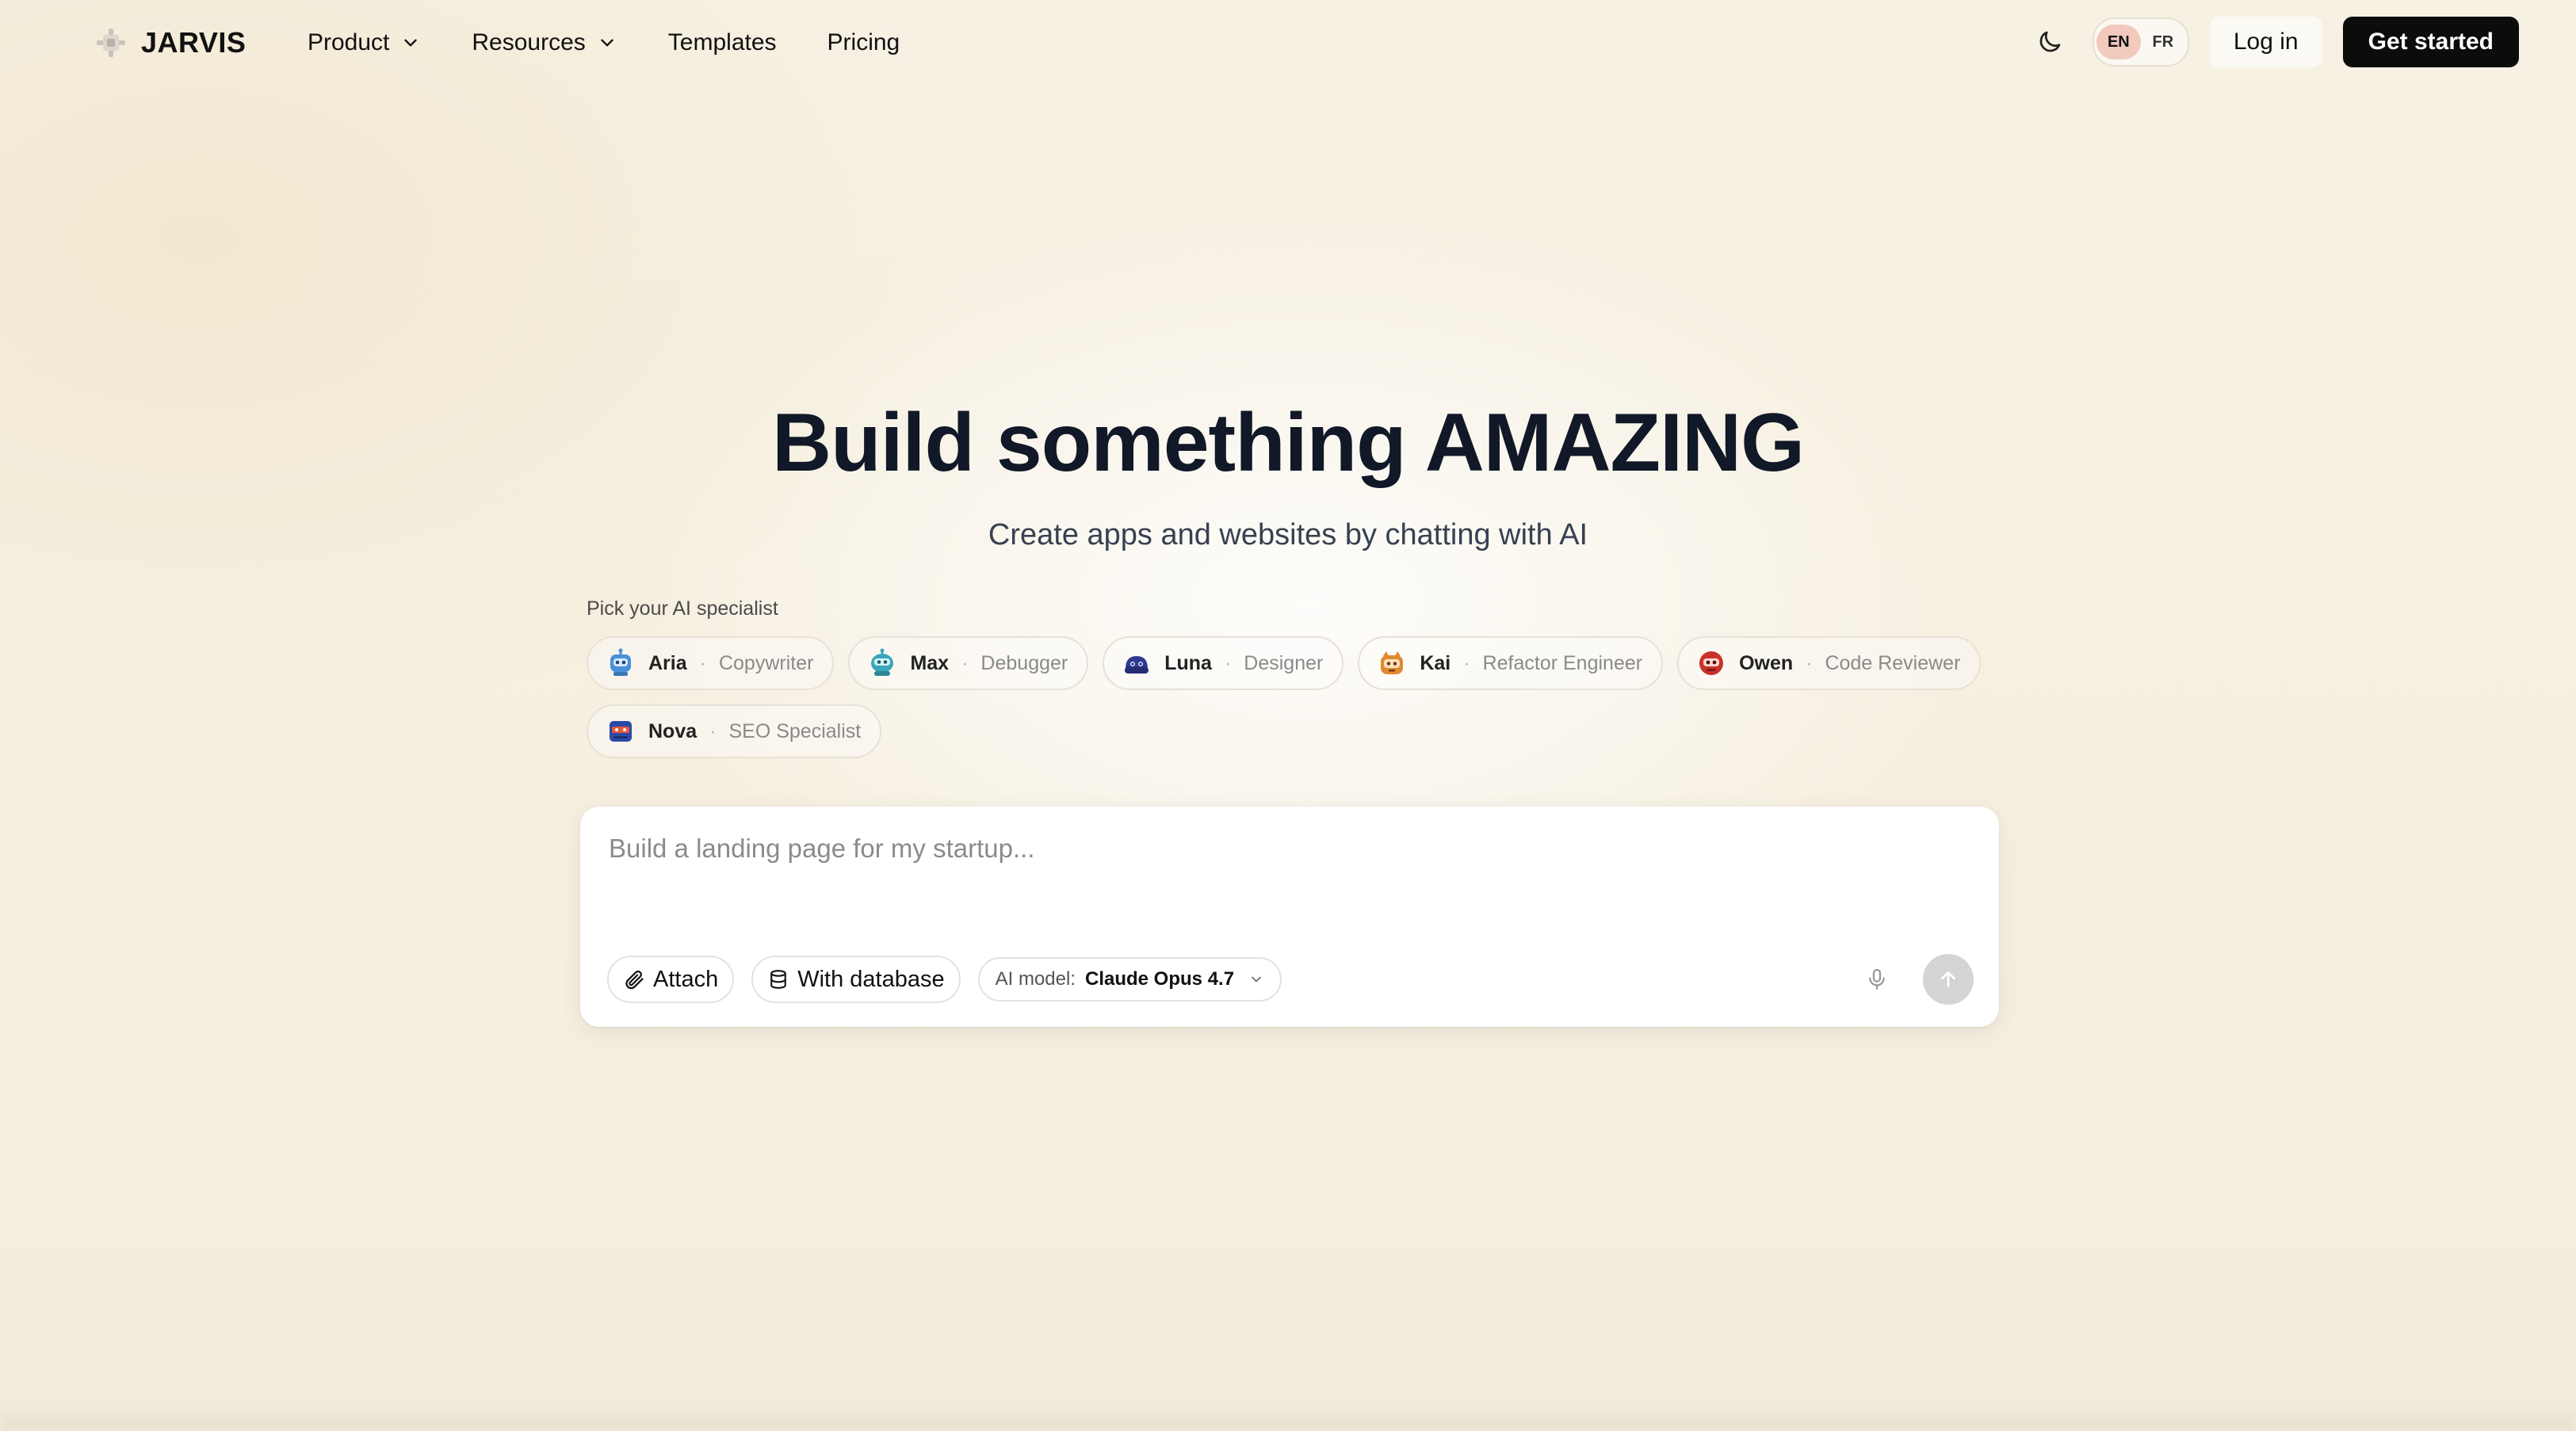 The image size is (2576, 1431). Describe the element at coordinates (882, 663) in the screenshot. I see `robot-avatar-teal-icon` at that location.